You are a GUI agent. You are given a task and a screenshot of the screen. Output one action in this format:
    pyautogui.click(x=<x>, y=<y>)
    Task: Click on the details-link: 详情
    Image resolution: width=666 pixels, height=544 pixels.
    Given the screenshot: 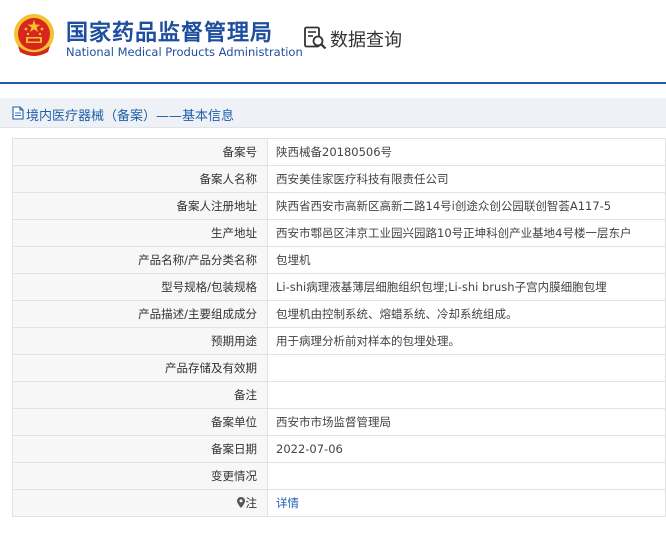 What is the action you would take?
    pyautogui.click(x=287, y=503)
    